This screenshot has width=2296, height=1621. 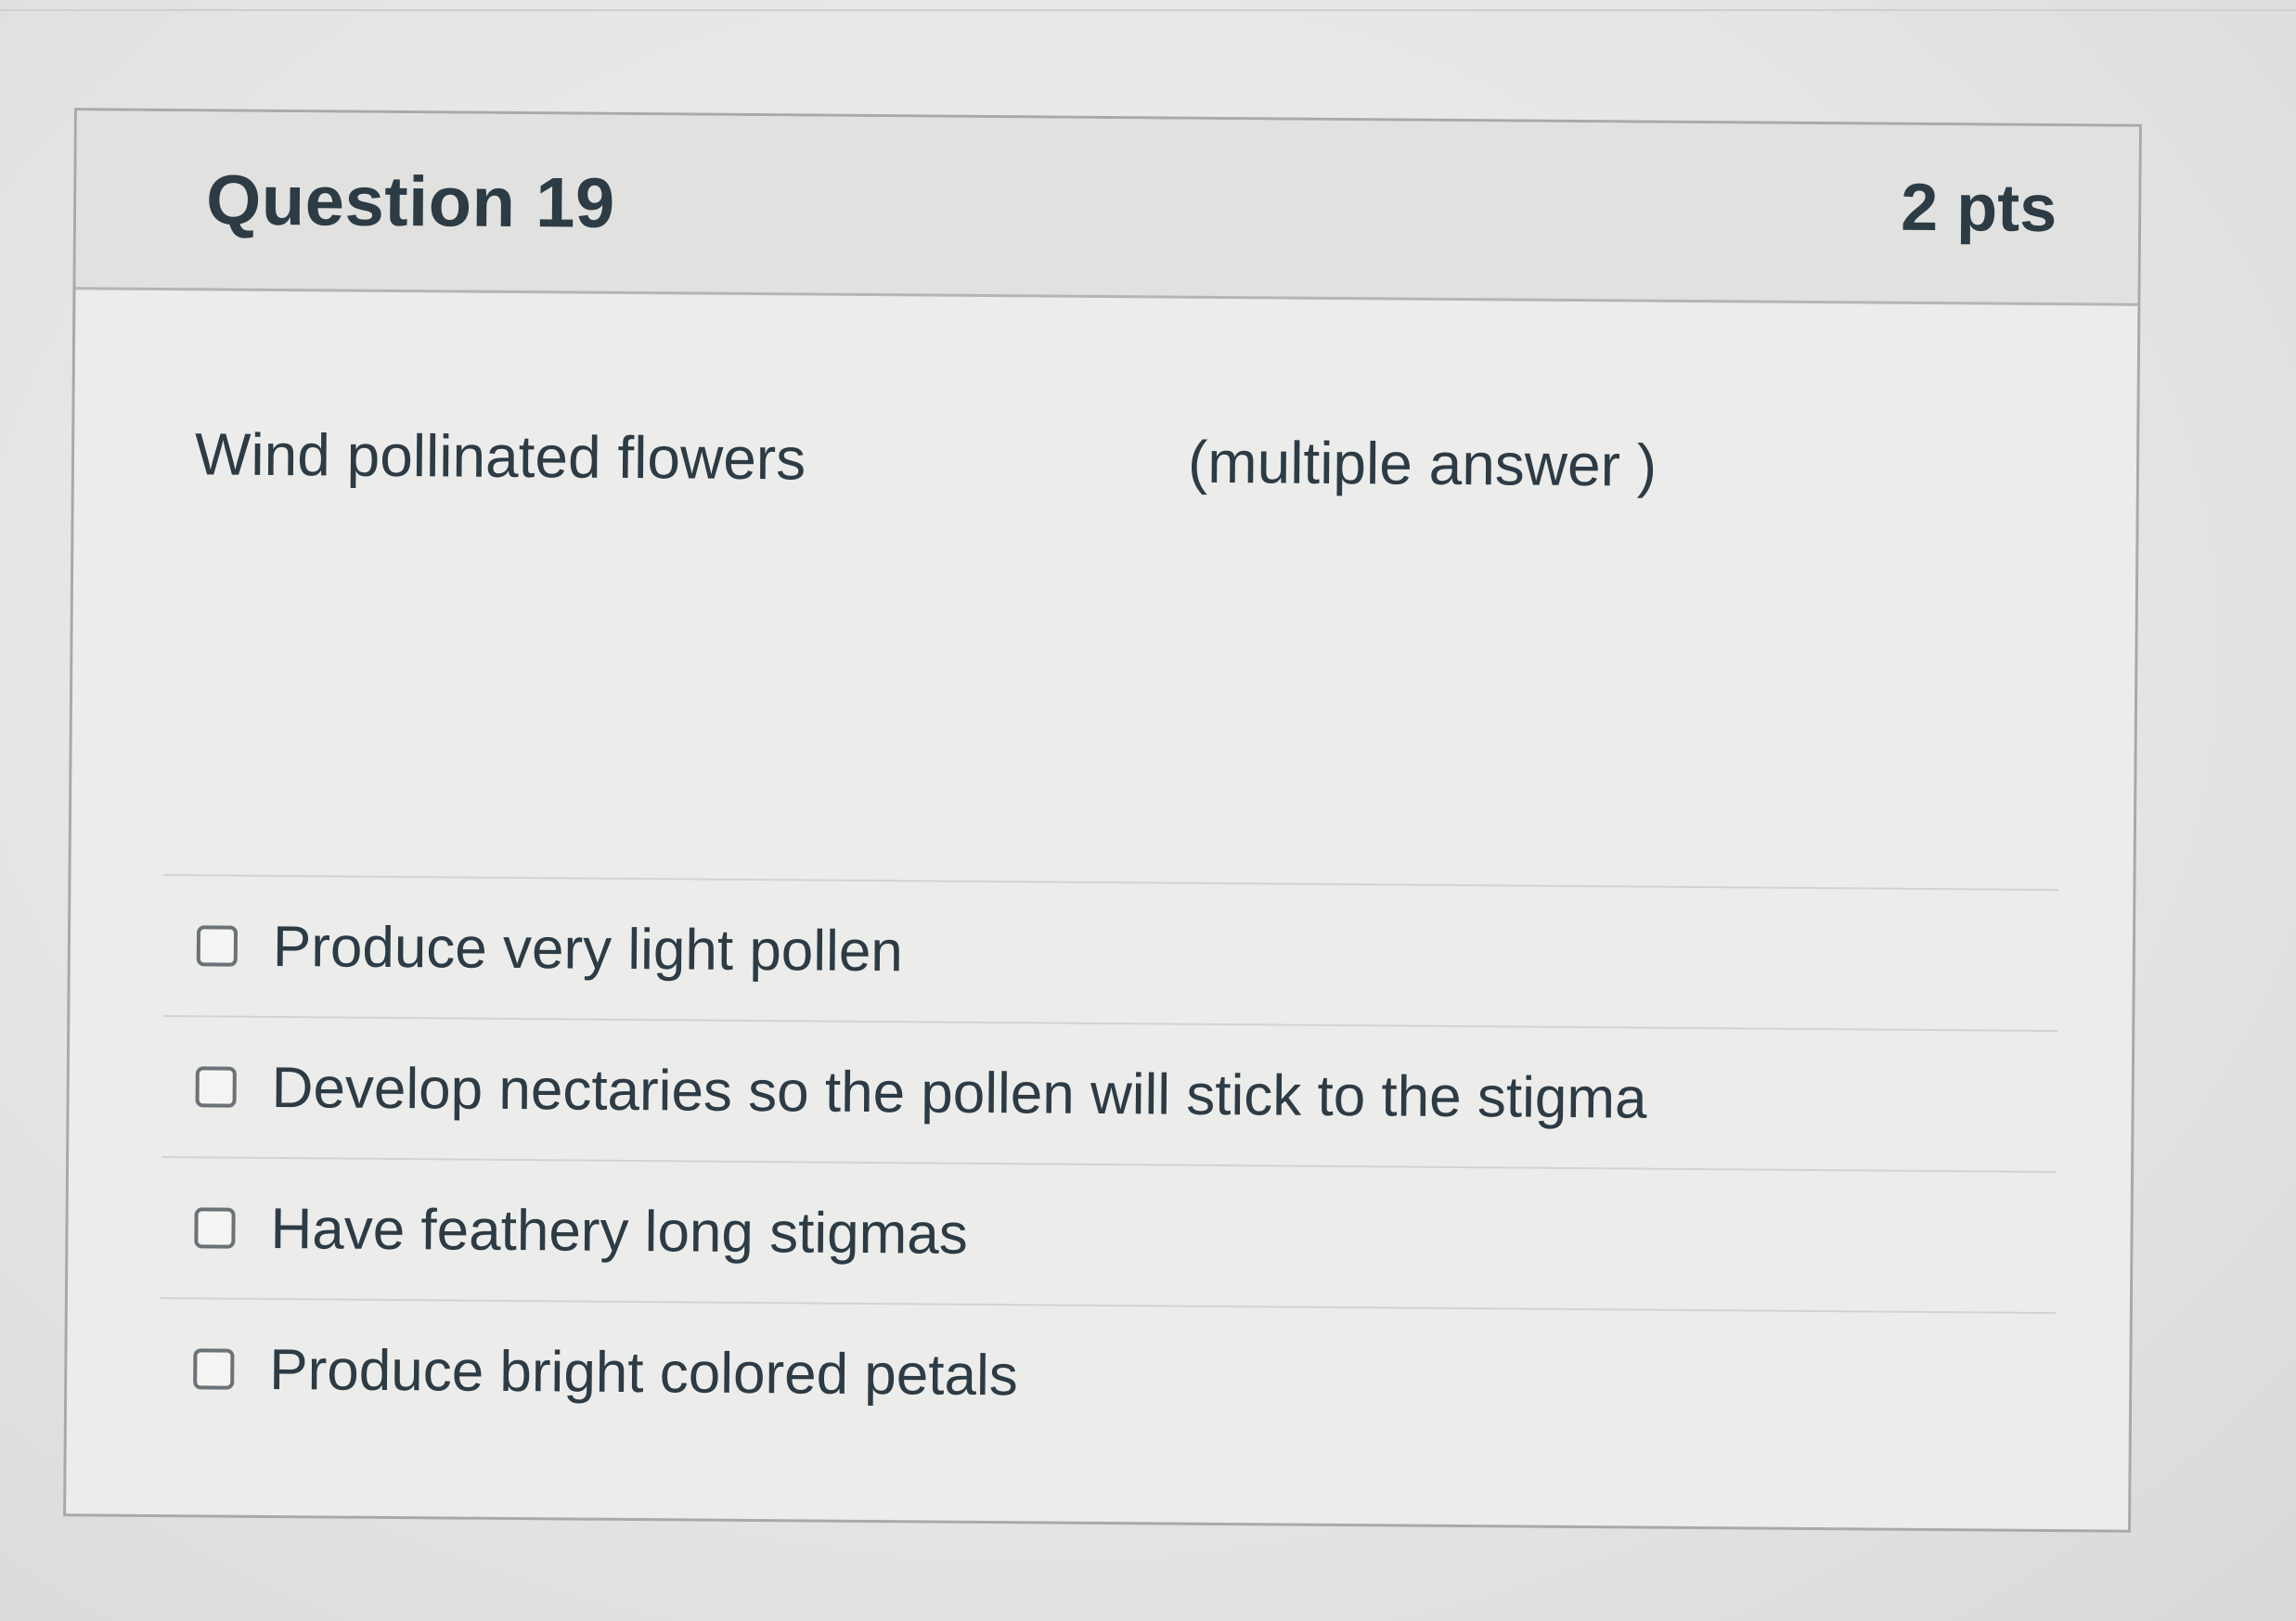 I want to click on page-divider, so click(x=1148, y=10).